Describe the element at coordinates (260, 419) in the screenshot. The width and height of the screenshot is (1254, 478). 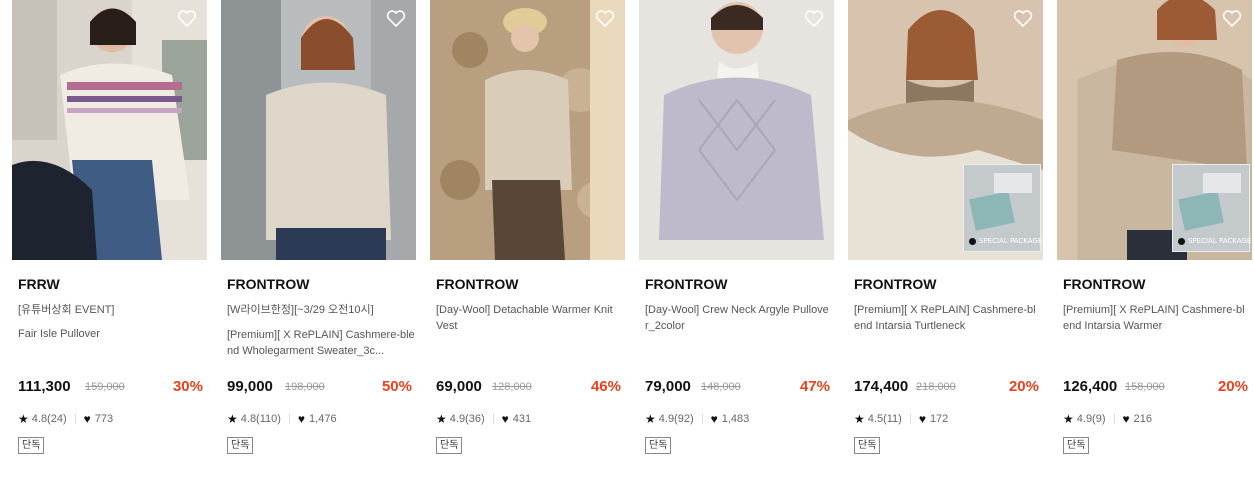
I see `rating: 4.8(110)` at that location.